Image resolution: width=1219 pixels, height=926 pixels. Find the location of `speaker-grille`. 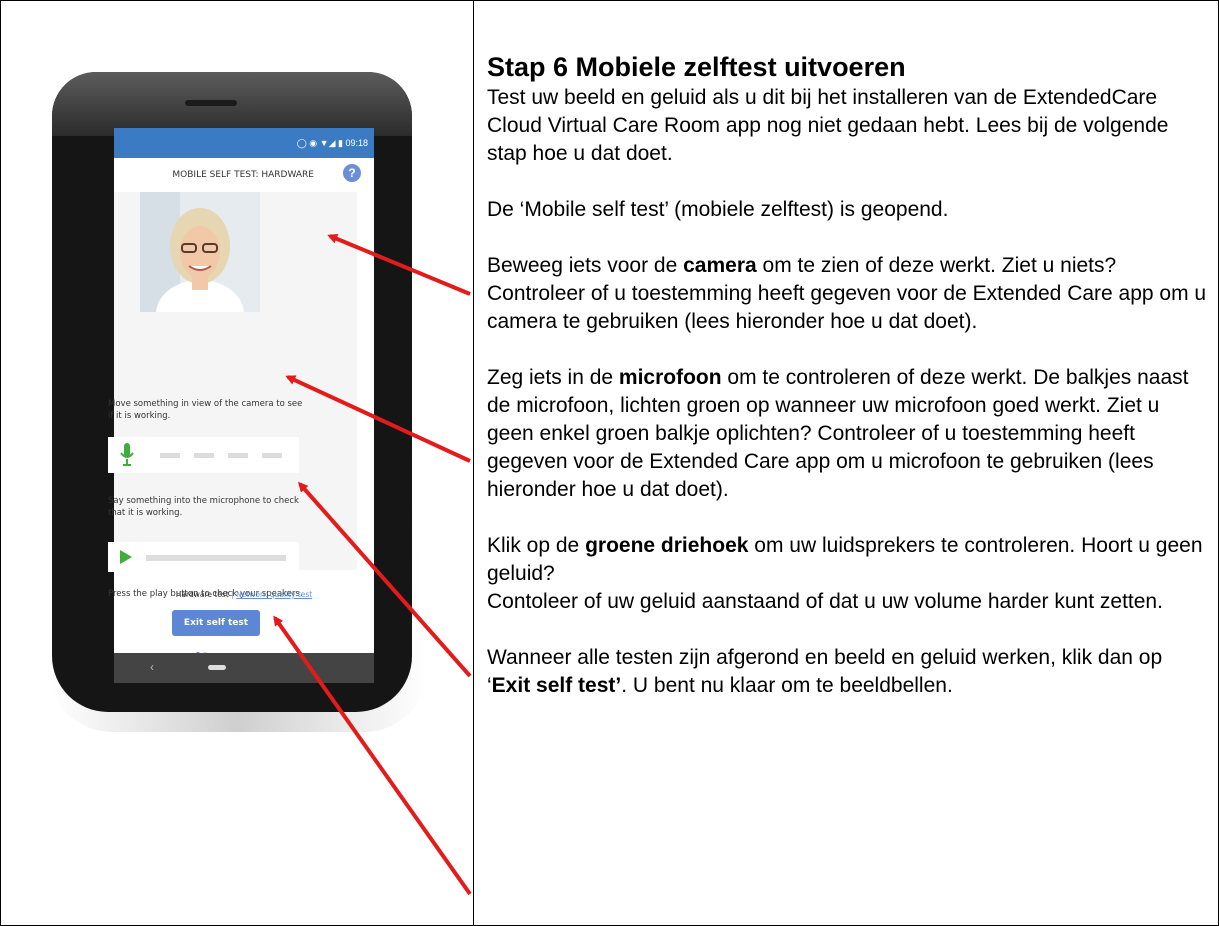

speaker-grille is located at coordinates (211, 103).